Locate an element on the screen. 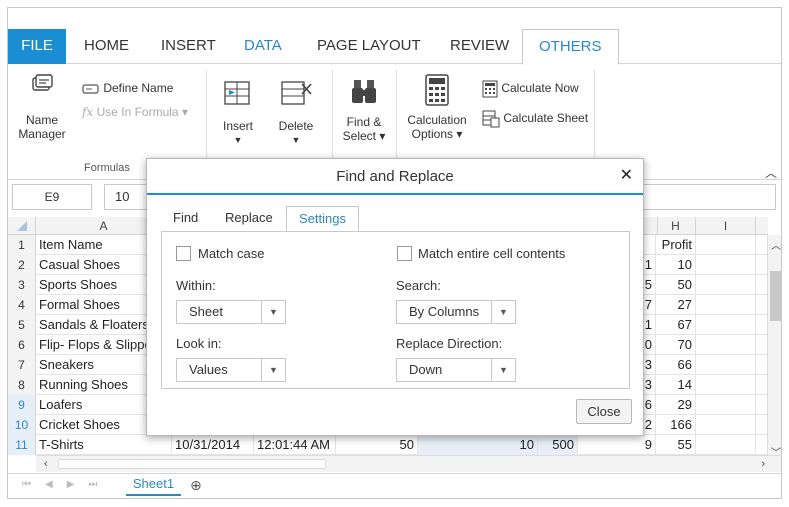 The width and height of the screenshot is (789, 507). function-icon: fx is located at coordinates (88, 112).